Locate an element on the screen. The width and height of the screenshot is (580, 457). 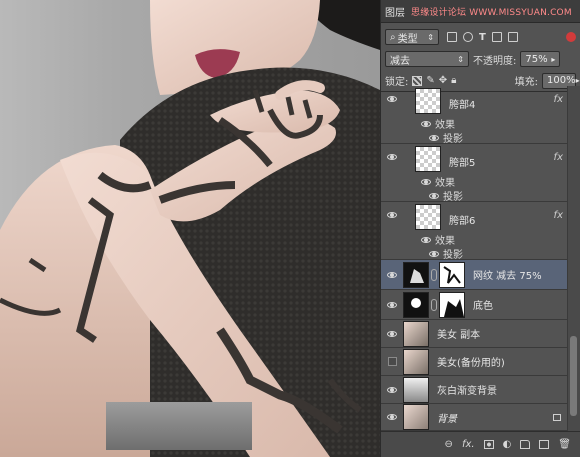
lock-transparency-icon is located at coordinates (417, 80).